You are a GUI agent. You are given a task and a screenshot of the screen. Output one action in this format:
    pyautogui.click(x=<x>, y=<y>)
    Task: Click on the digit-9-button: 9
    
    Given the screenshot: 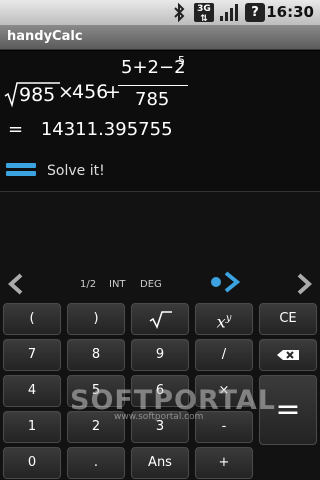 What is the action you would take?
    pyautogui.click(x=160, y=355)
    